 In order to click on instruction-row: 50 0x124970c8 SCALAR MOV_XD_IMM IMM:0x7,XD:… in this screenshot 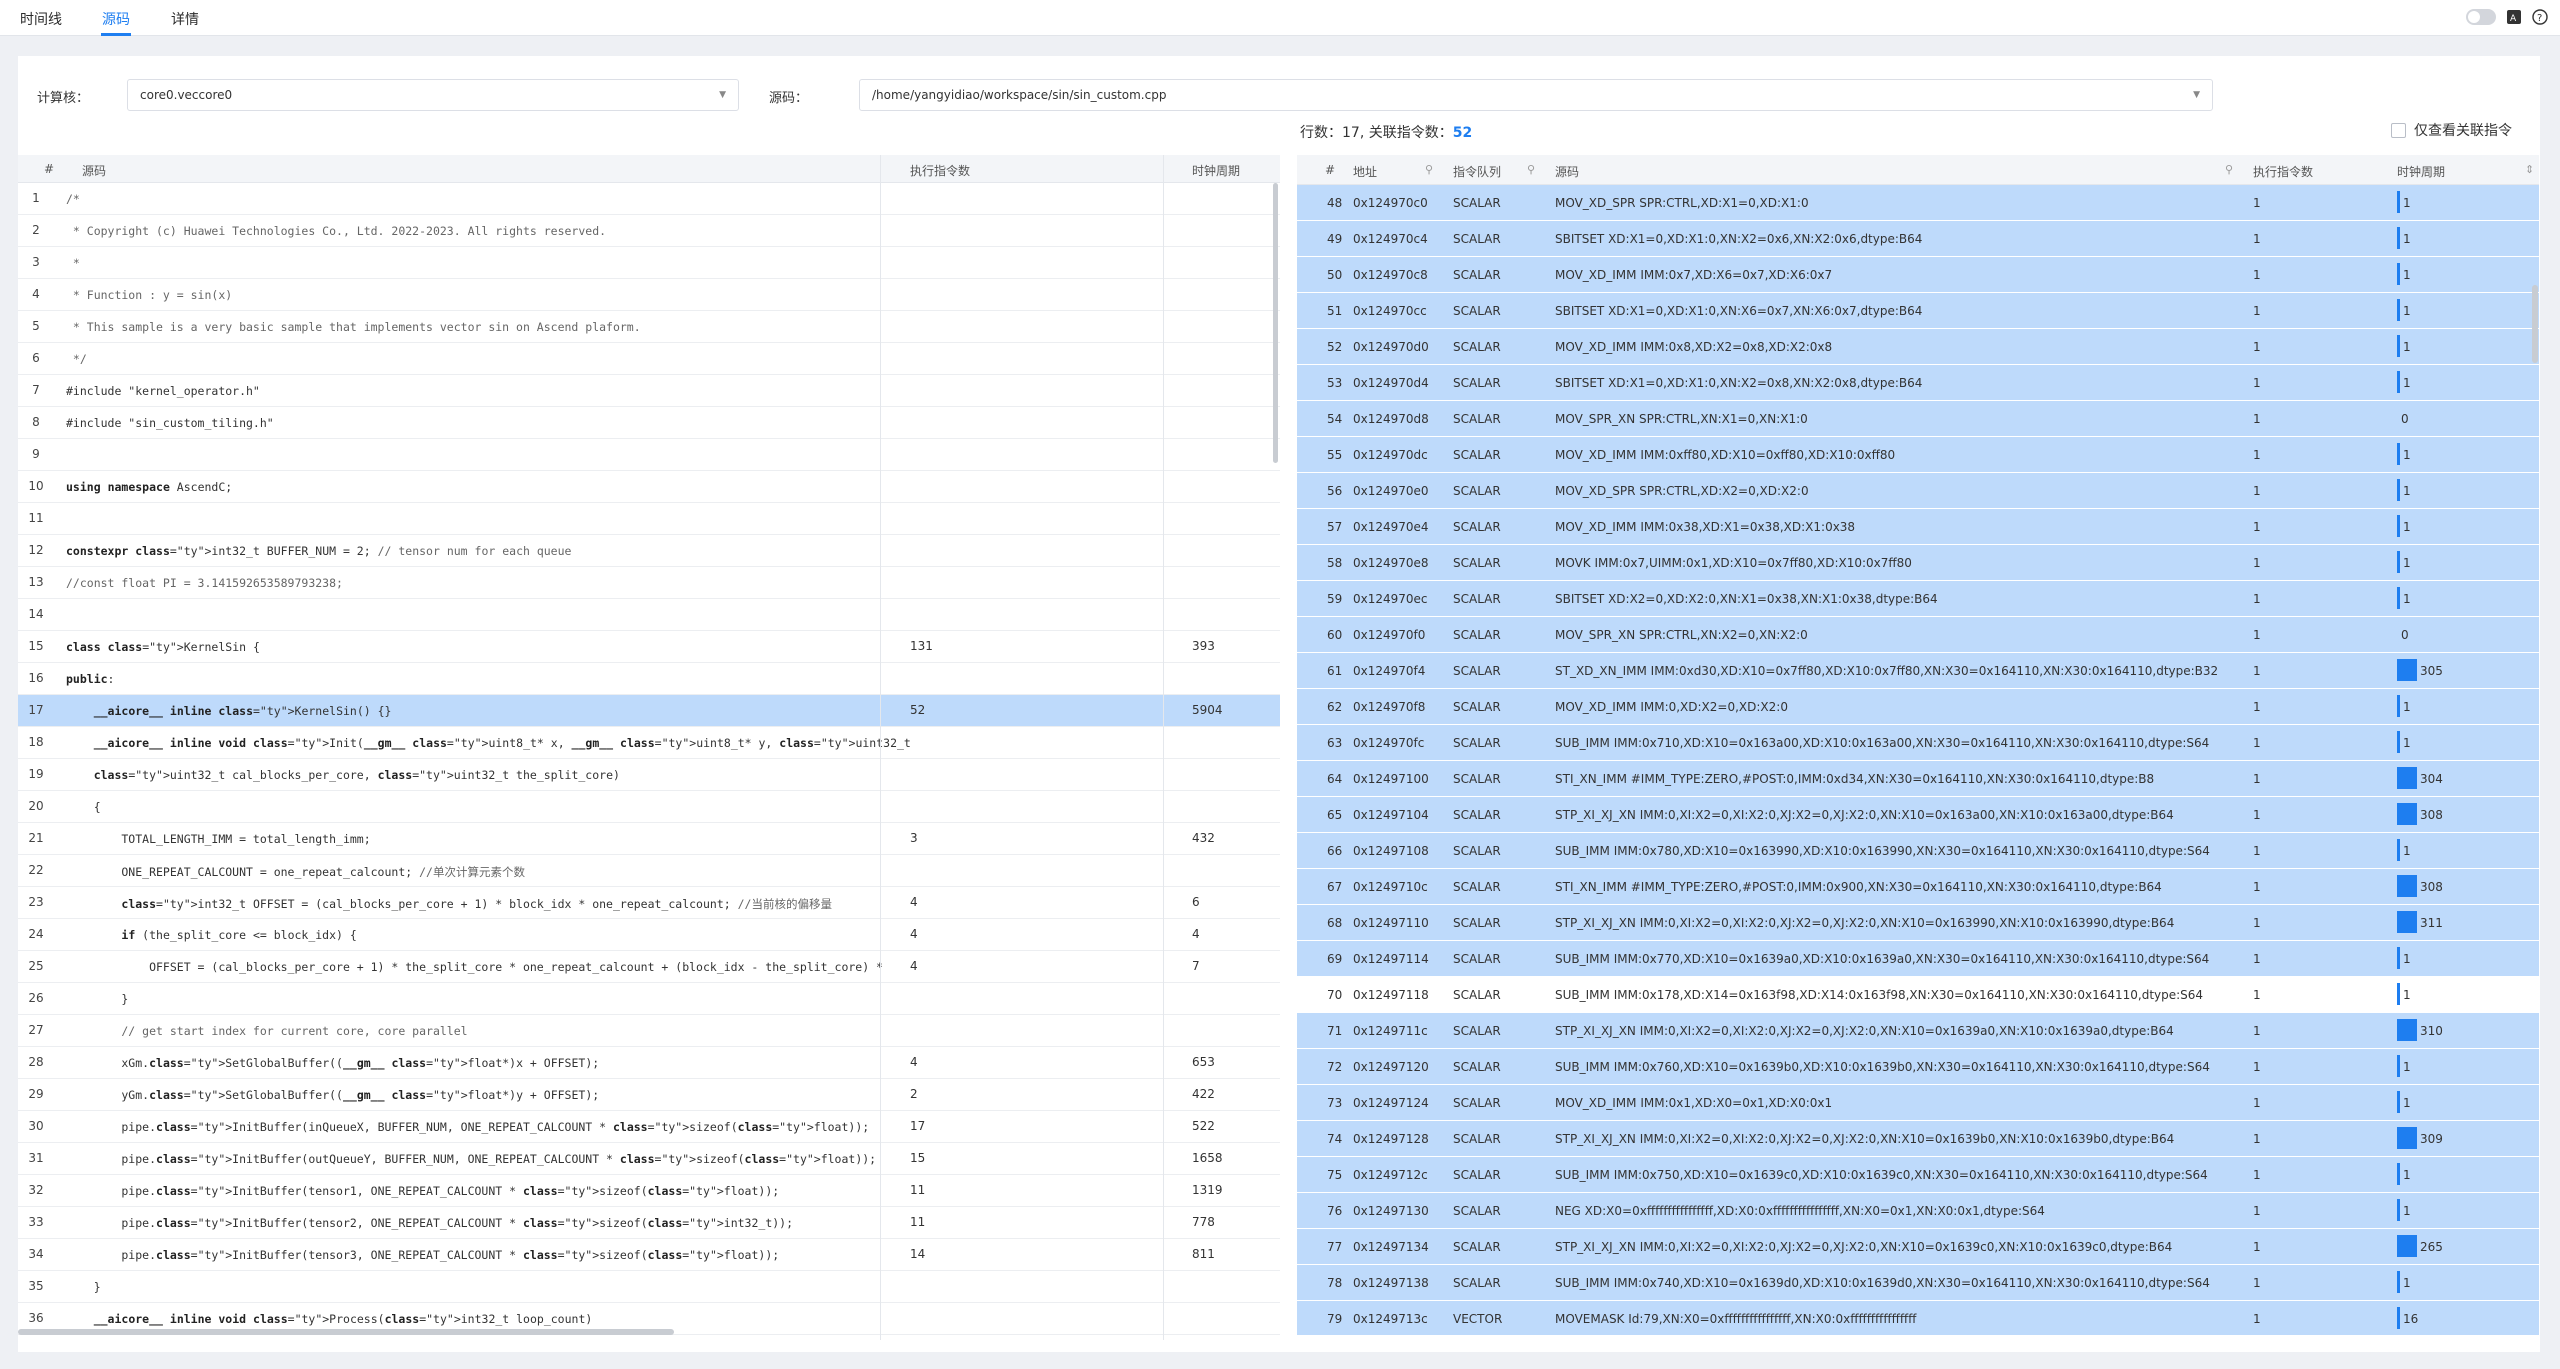, I will do `click(1918, 275)`.